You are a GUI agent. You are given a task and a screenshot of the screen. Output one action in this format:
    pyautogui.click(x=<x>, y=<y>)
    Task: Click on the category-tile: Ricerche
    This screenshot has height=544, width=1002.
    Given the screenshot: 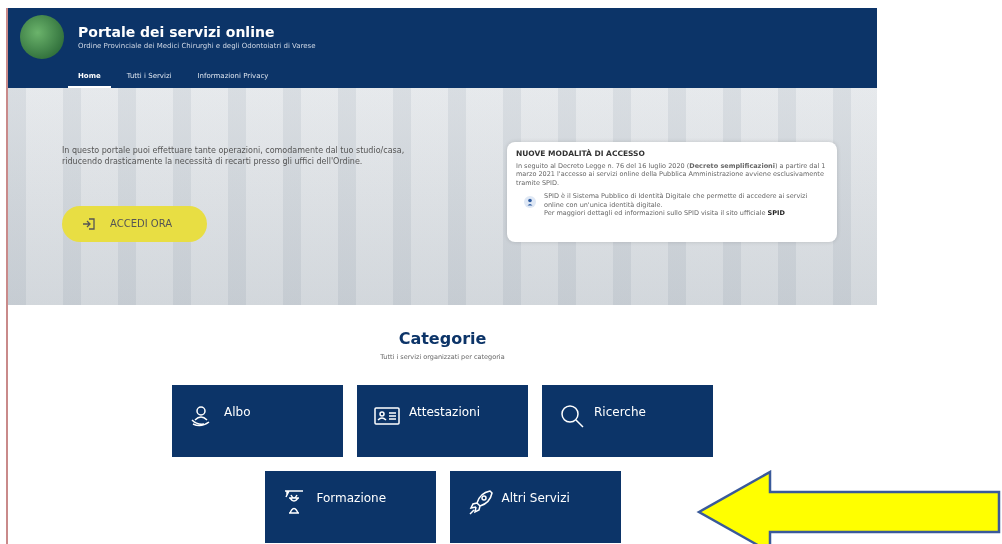 What is the action you would take?
    pyautogui.click(x=627, y=421)
    